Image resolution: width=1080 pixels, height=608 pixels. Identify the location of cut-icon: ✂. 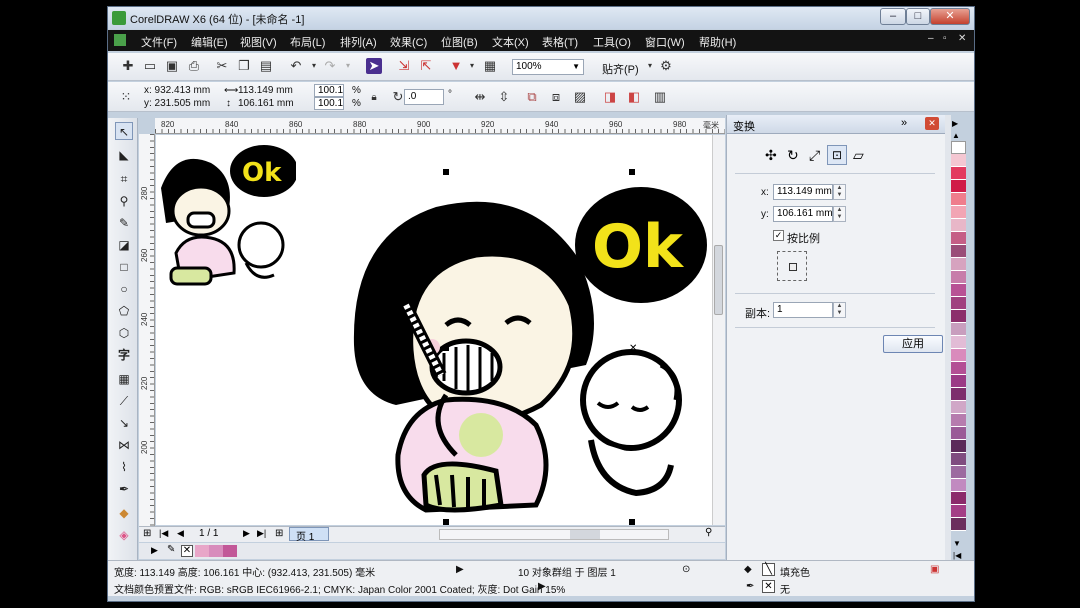
(222, 66).